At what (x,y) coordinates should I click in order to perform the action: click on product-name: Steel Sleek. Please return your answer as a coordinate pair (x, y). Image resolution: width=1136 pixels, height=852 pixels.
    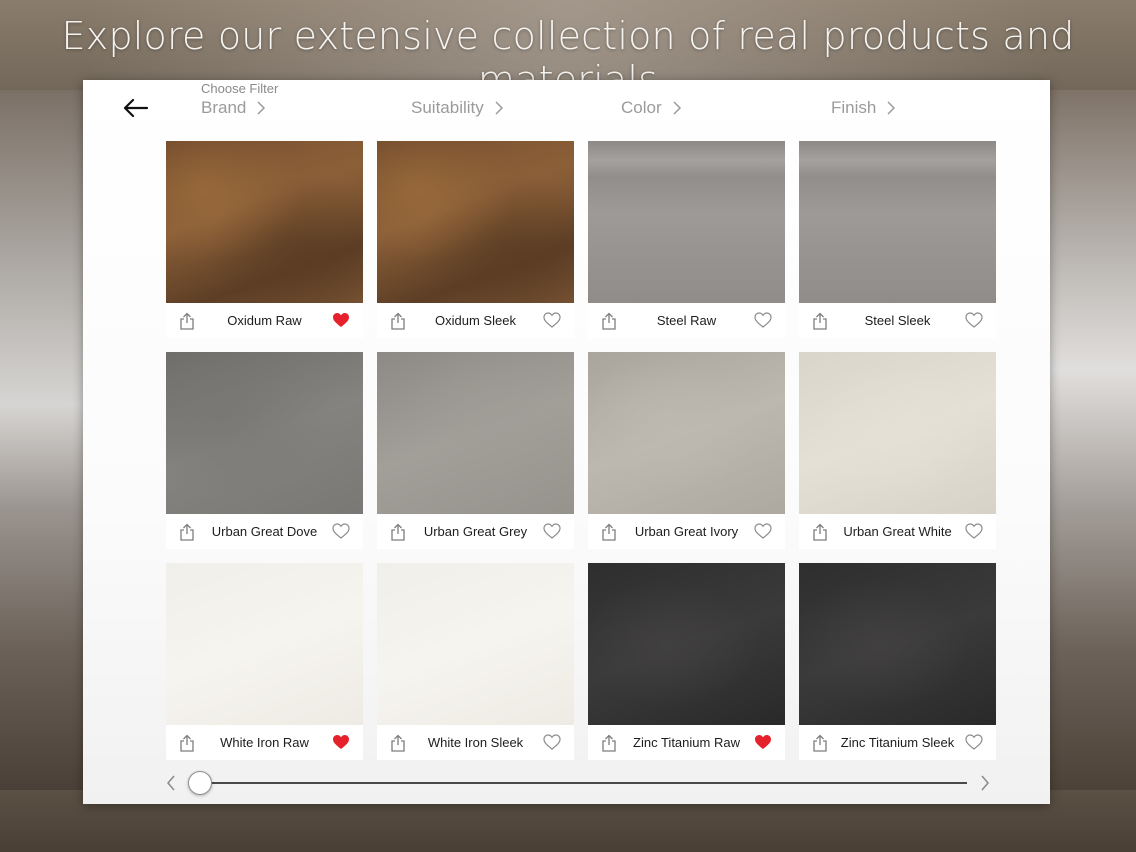
    Looking at the image, I should click on (897, 320).